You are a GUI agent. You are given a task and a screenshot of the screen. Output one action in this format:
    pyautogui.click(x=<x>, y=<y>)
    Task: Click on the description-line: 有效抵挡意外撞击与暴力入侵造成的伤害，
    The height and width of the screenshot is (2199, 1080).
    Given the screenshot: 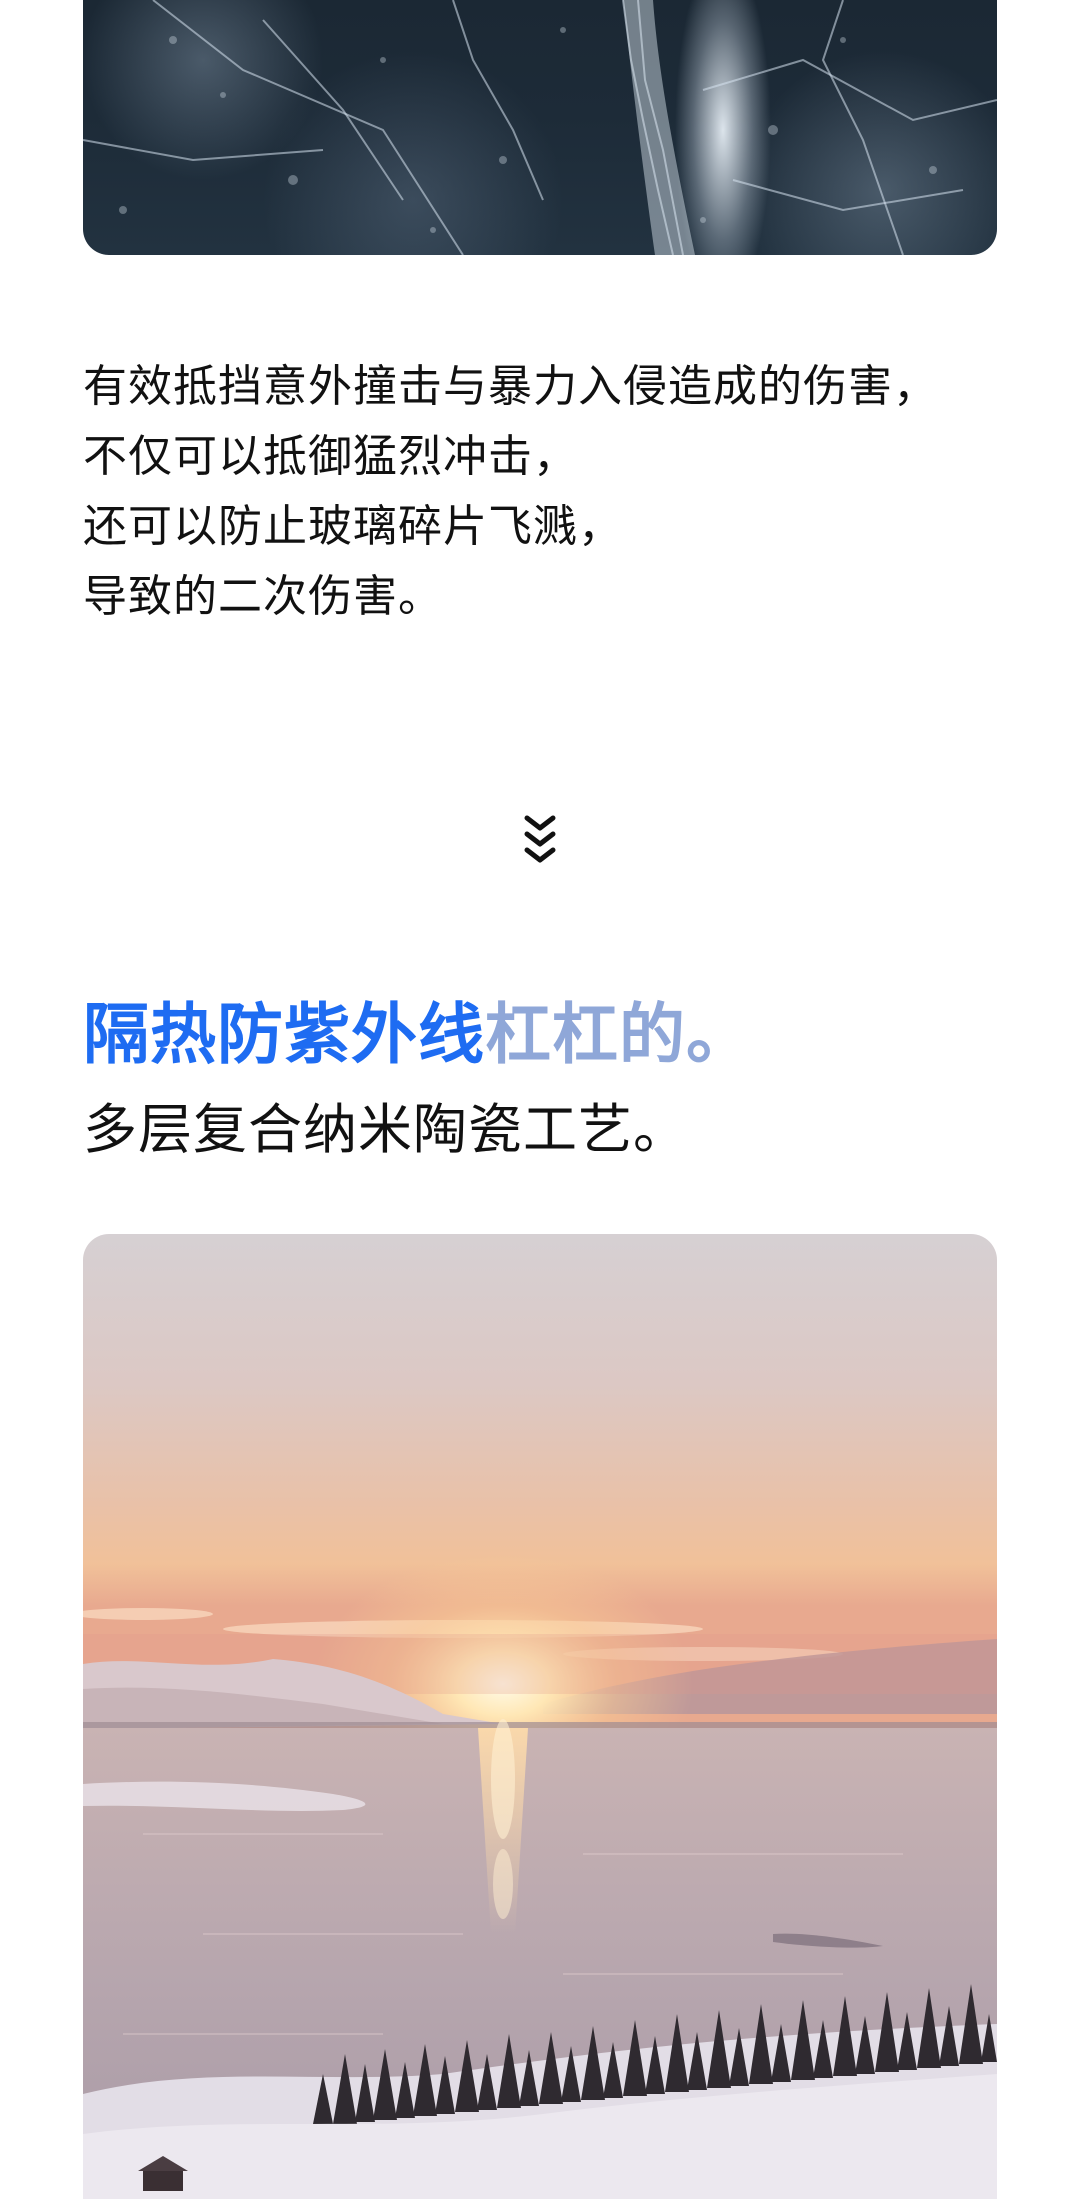 What is the action you would take?
    pyautogui.click(x=510, y=386)
    